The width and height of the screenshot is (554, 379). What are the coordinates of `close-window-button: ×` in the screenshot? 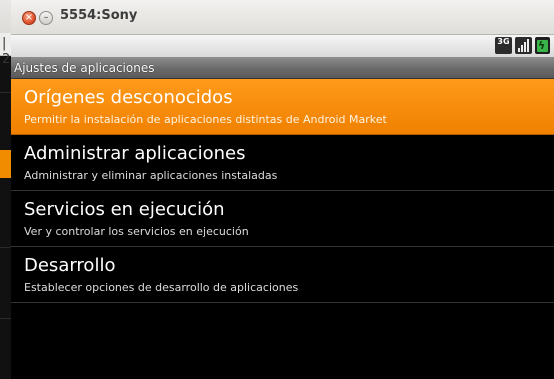 It's located at (29, 18).